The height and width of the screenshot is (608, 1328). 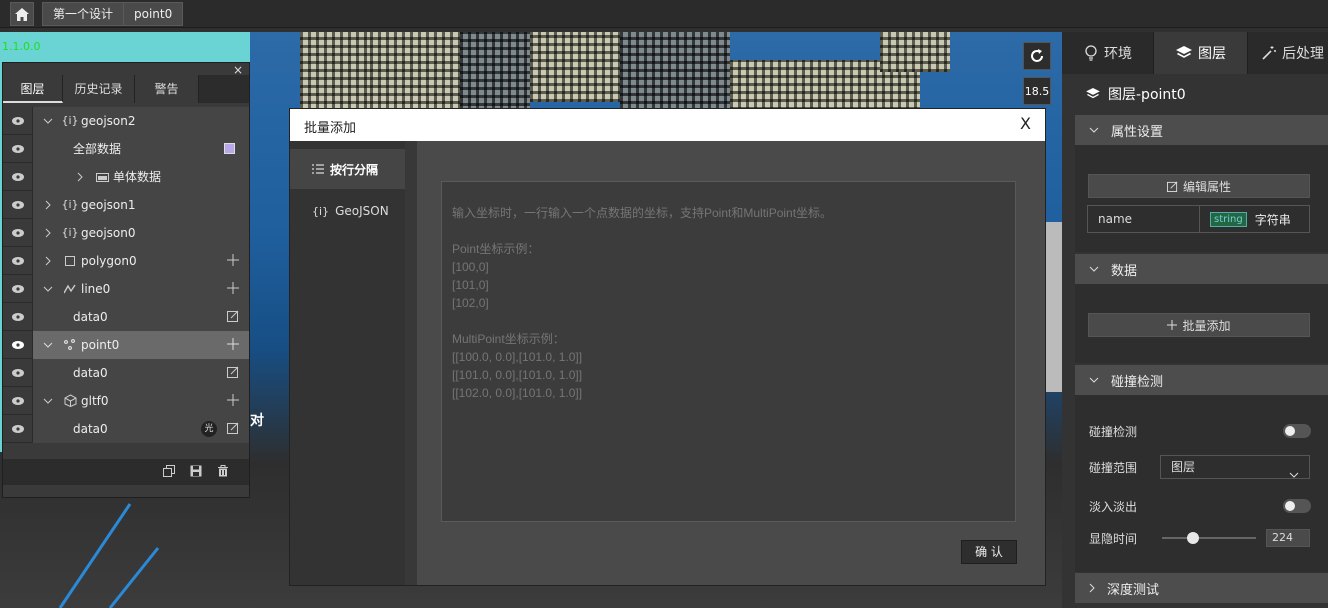 What do you see at coordinates (90, 316) in the screenshot?
I see `layer-label: data0` at bounding box center [90, 316].